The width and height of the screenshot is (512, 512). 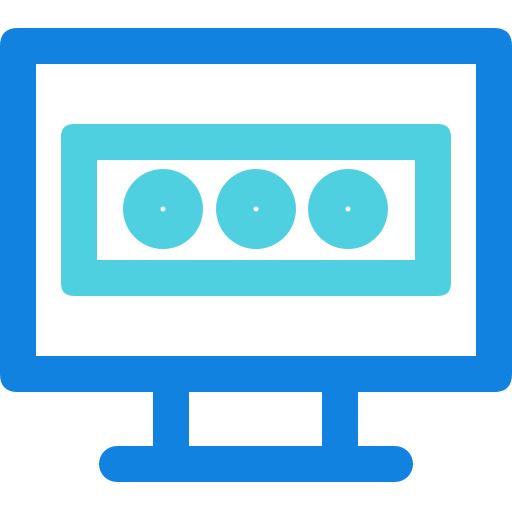 I want to click on monitor-neck-left, so click(x=171, y=420).